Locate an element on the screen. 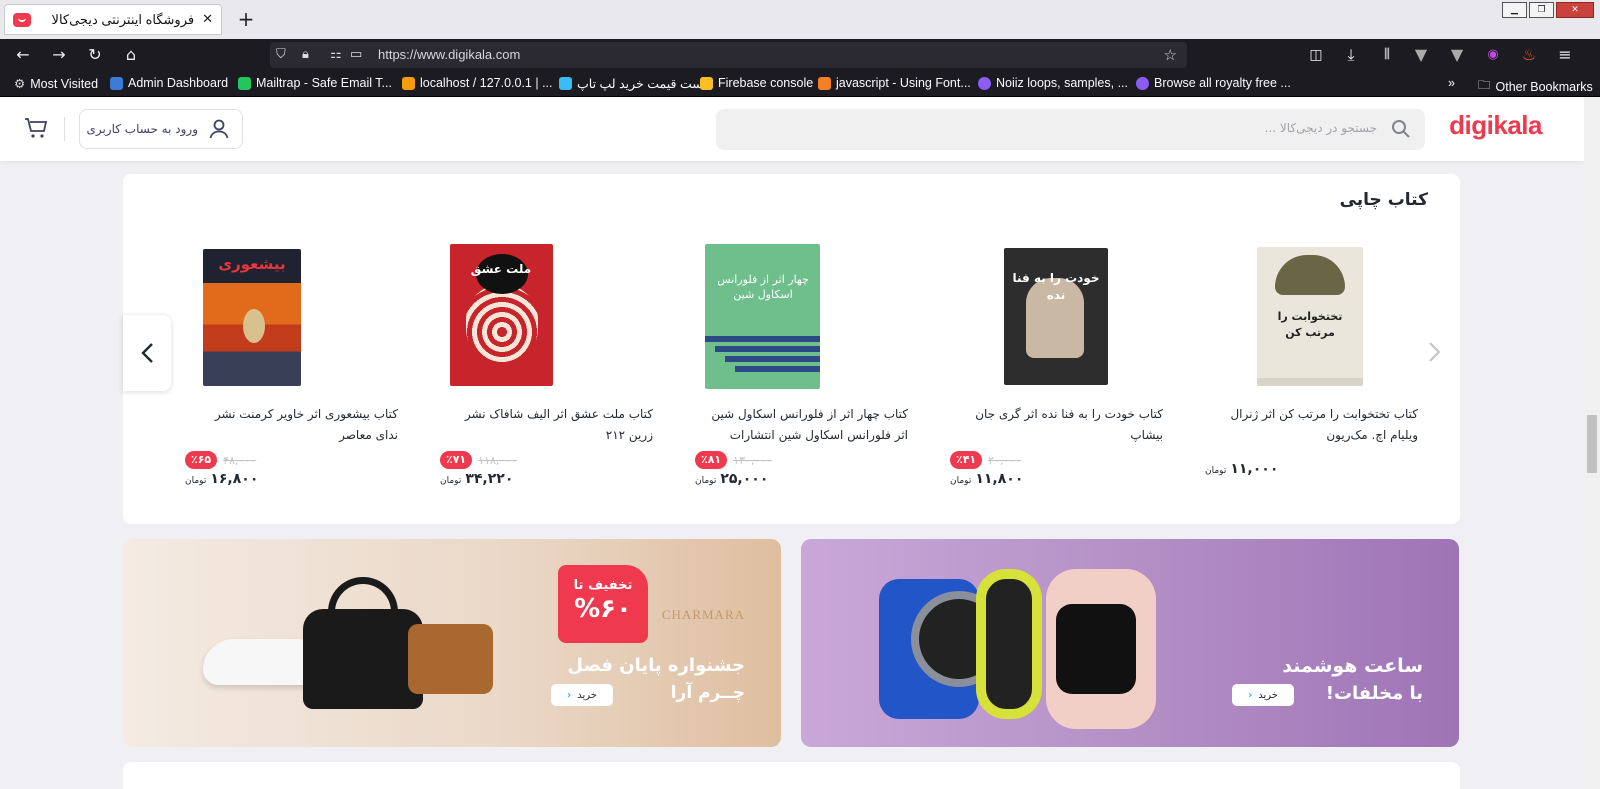 The height and width of the screenshot is (789, 1600). shield-icon: ⛉ is located at coordinates (281, 55).